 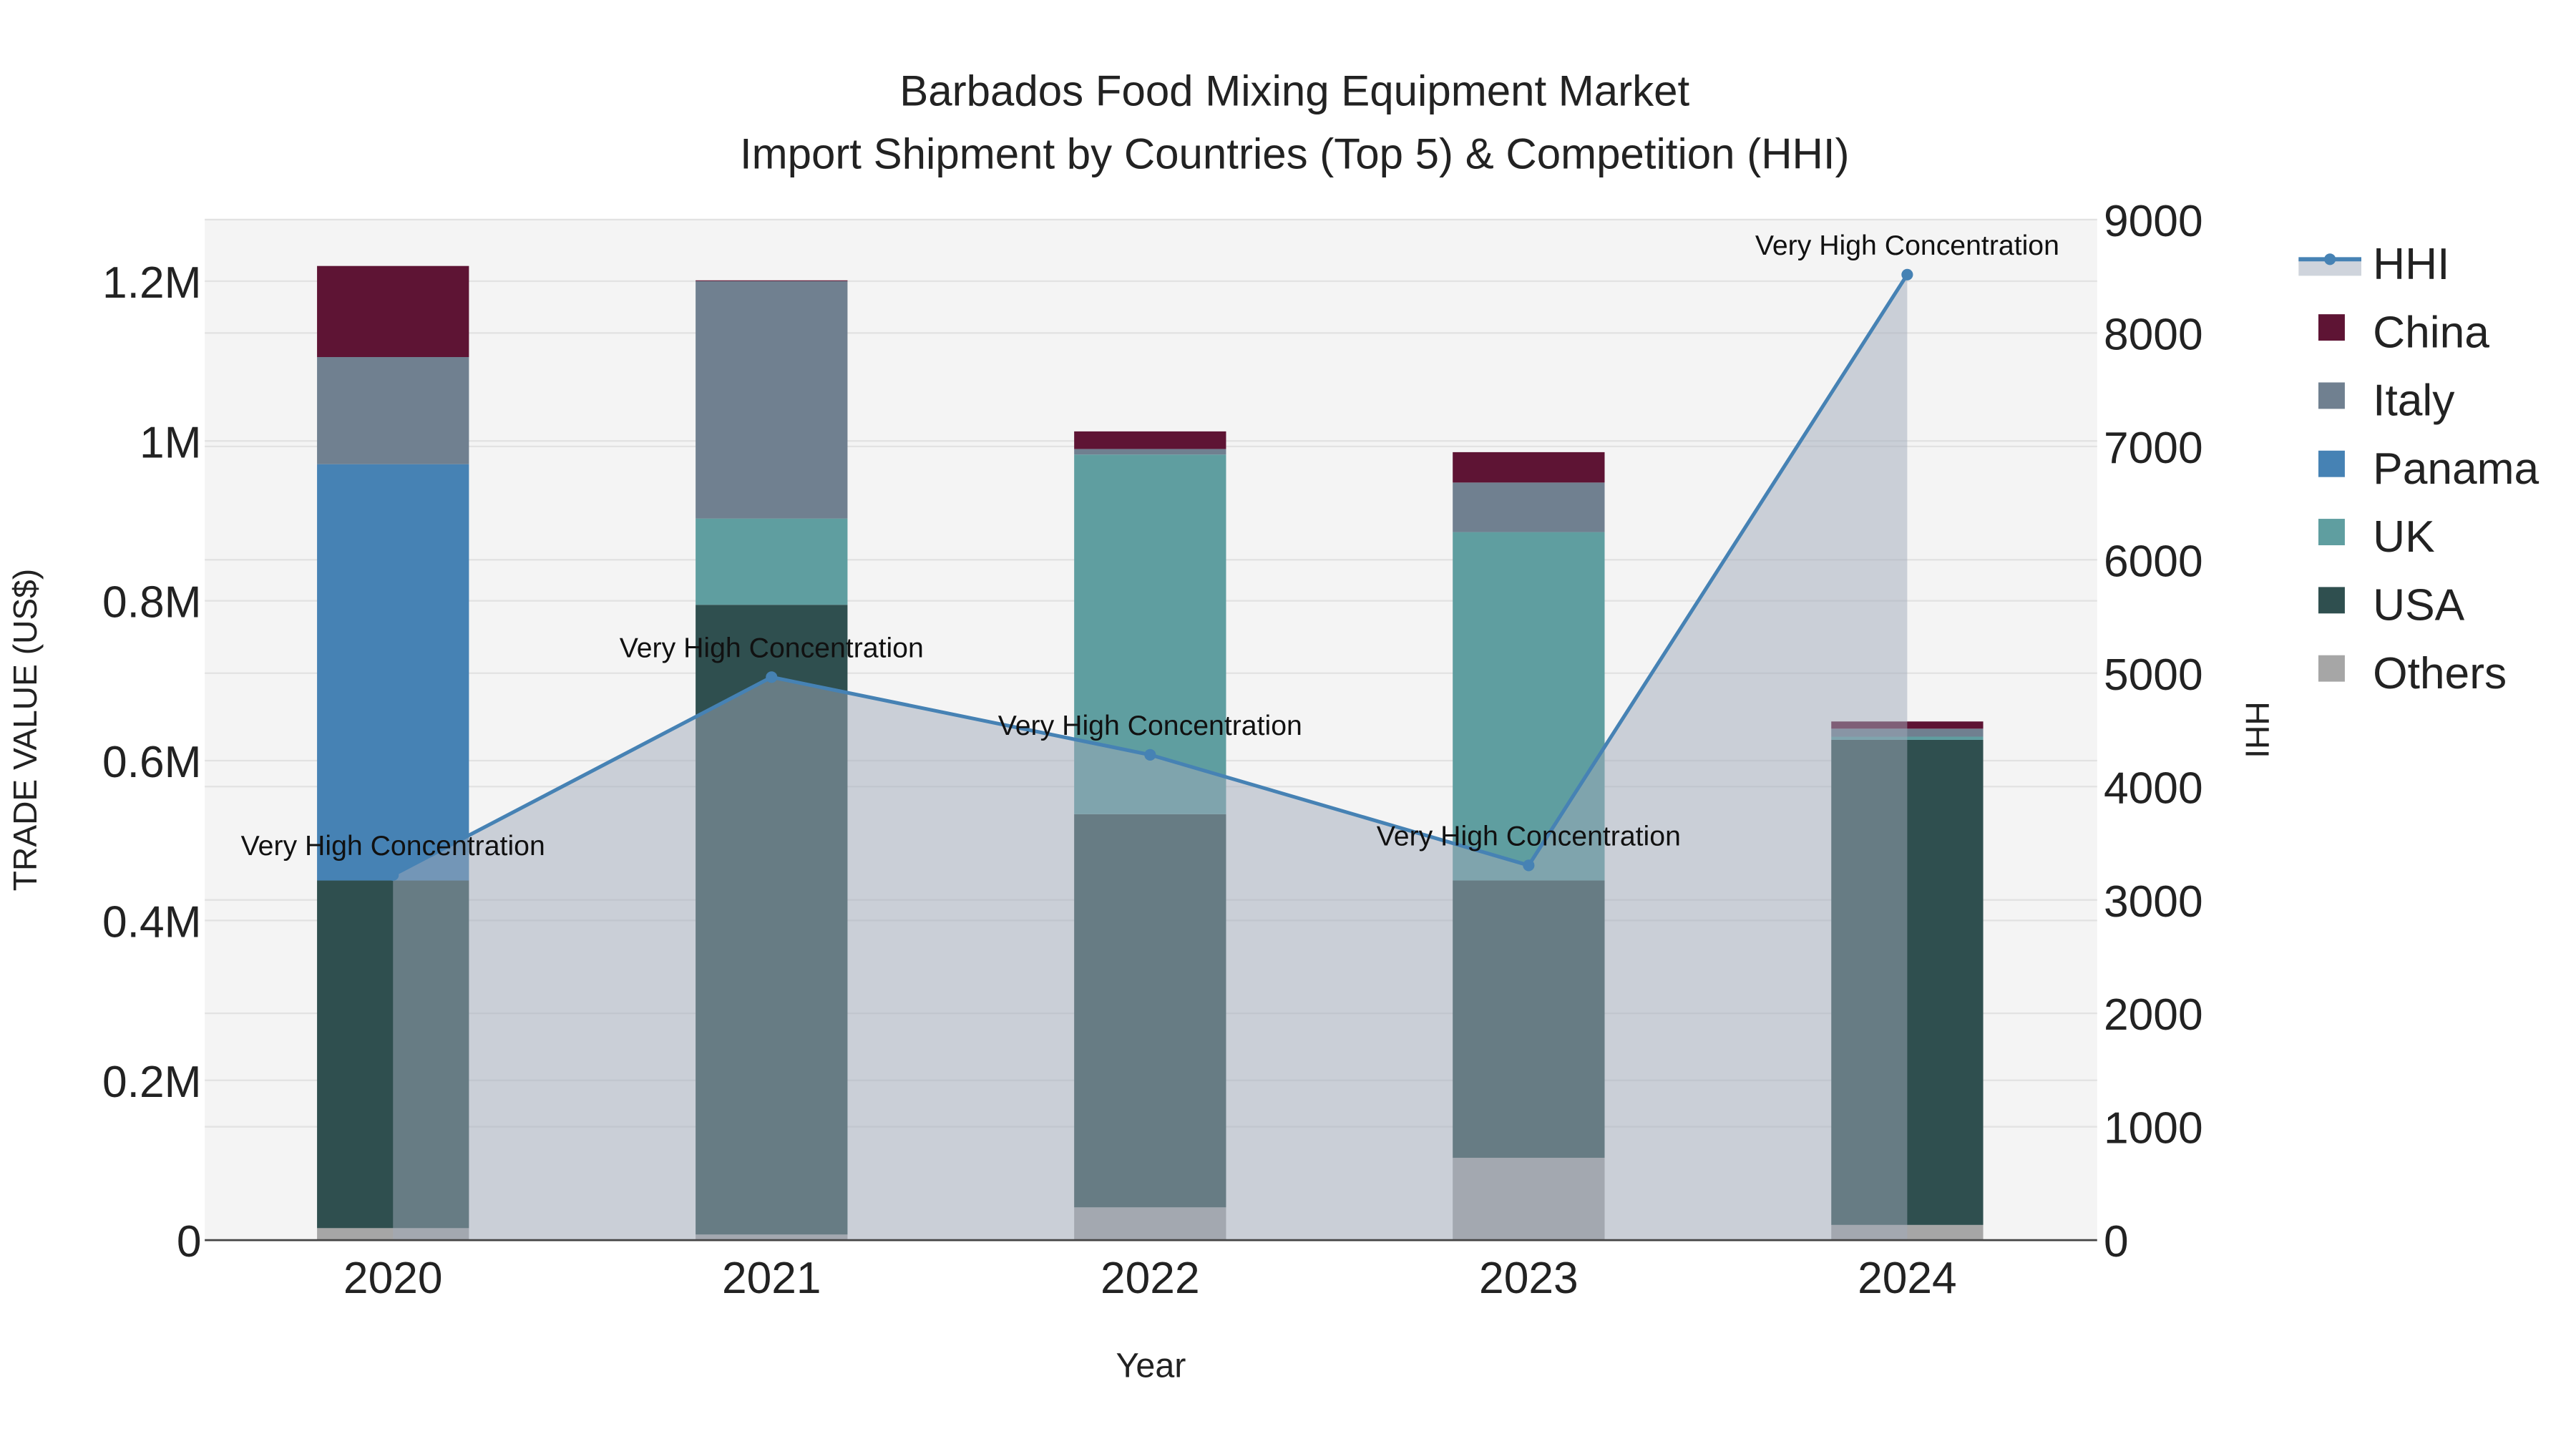 I want to click on x-tick-label: 2021, so click(x=771, y=1278).